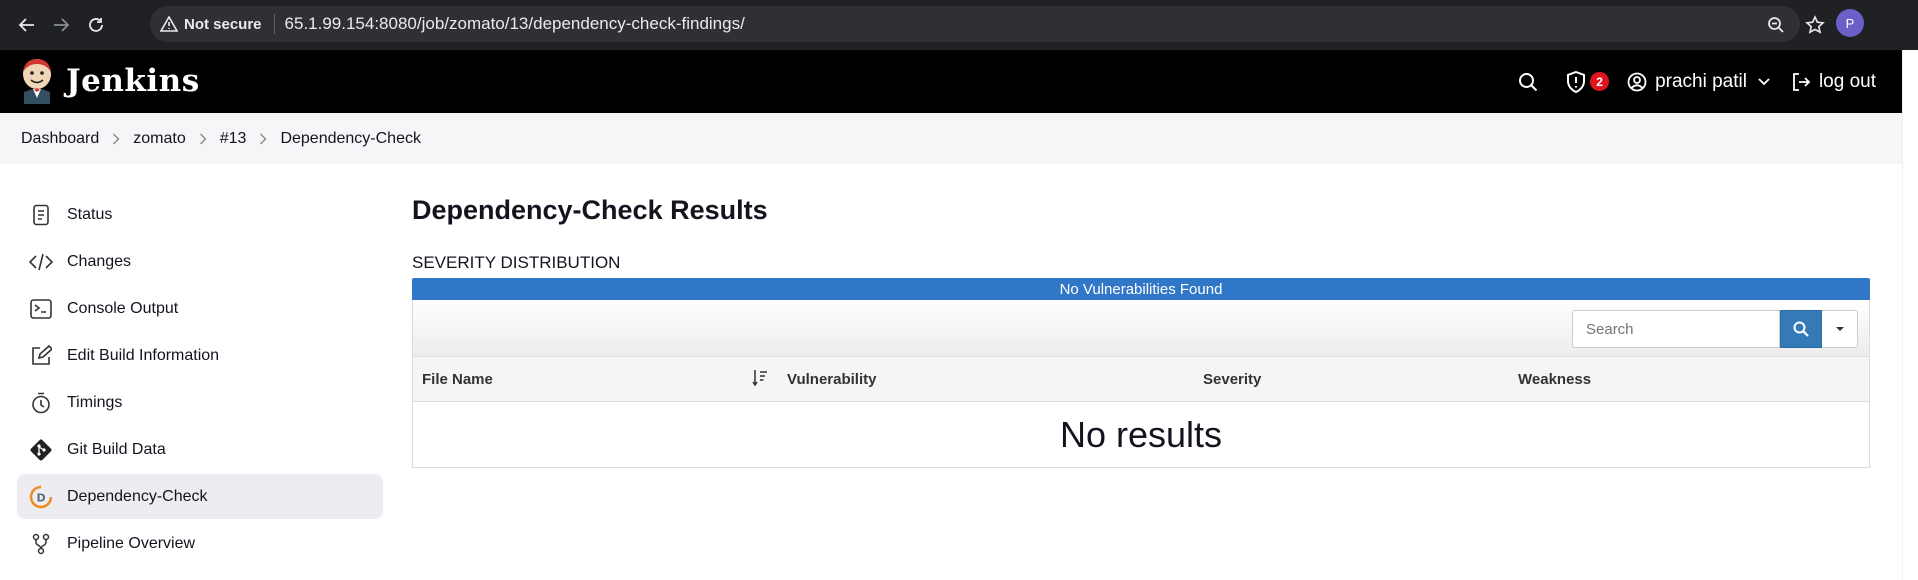 The image size is (1918, 580). I want to click on code-icon, so click(41, 262).